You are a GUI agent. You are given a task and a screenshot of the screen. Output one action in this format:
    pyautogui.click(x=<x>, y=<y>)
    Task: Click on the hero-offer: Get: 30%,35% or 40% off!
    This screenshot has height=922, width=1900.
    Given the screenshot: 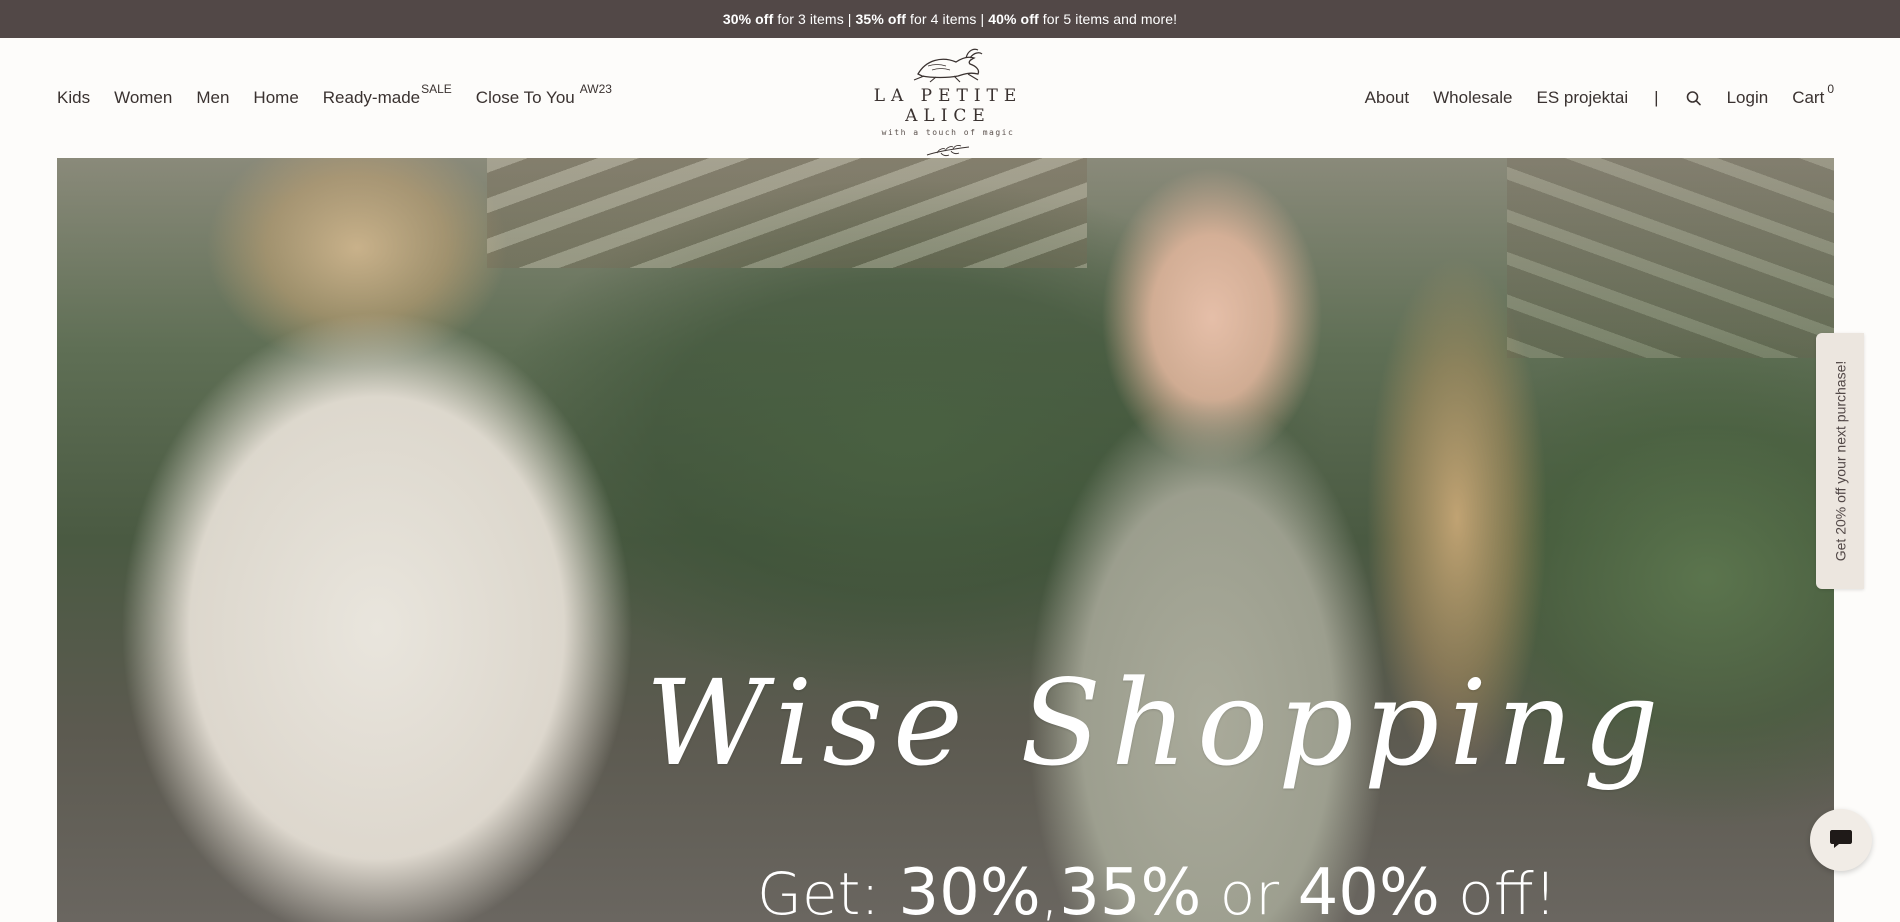 What is the action you would take?
    pyautogui.click(x=1157, y=890)
    